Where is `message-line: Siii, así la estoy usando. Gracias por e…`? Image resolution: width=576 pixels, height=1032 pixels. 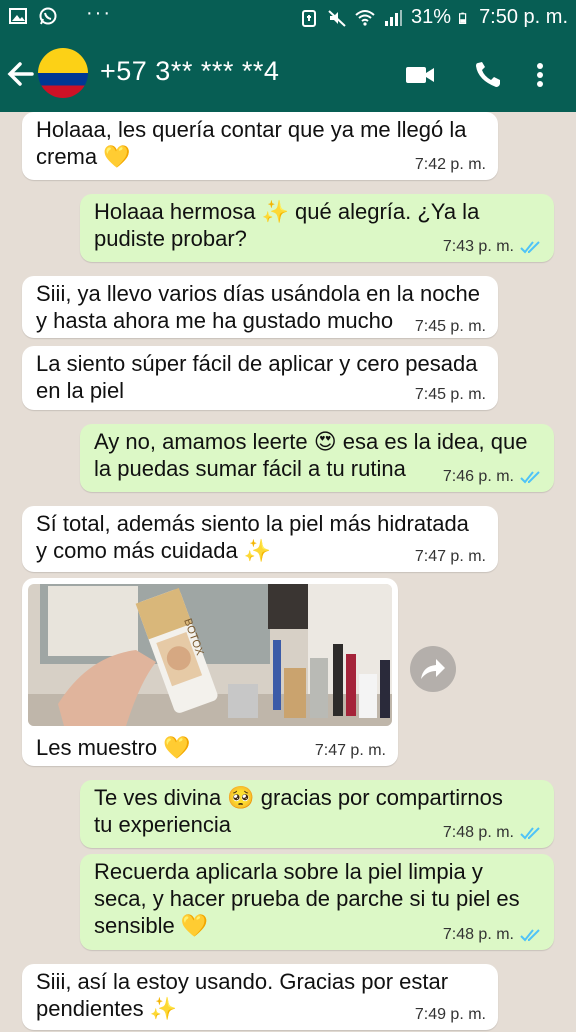
message-line: Siii, así la estoy usando. Gracias por e… is located at coordinates (242, 981).